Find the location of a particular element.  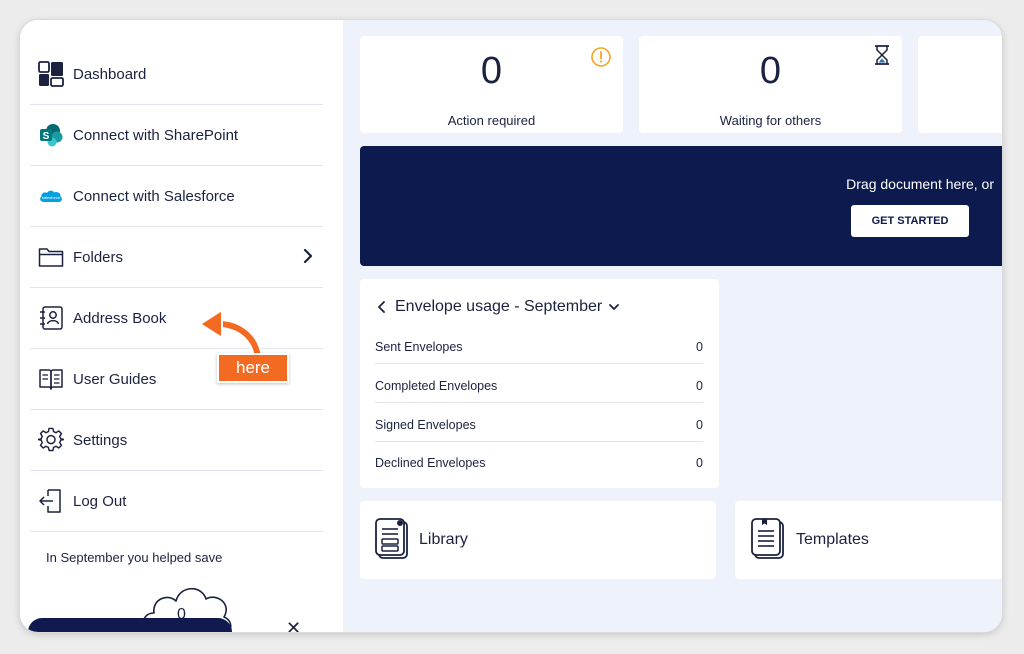

library-tile: Library is located at coordinates (538, 540).